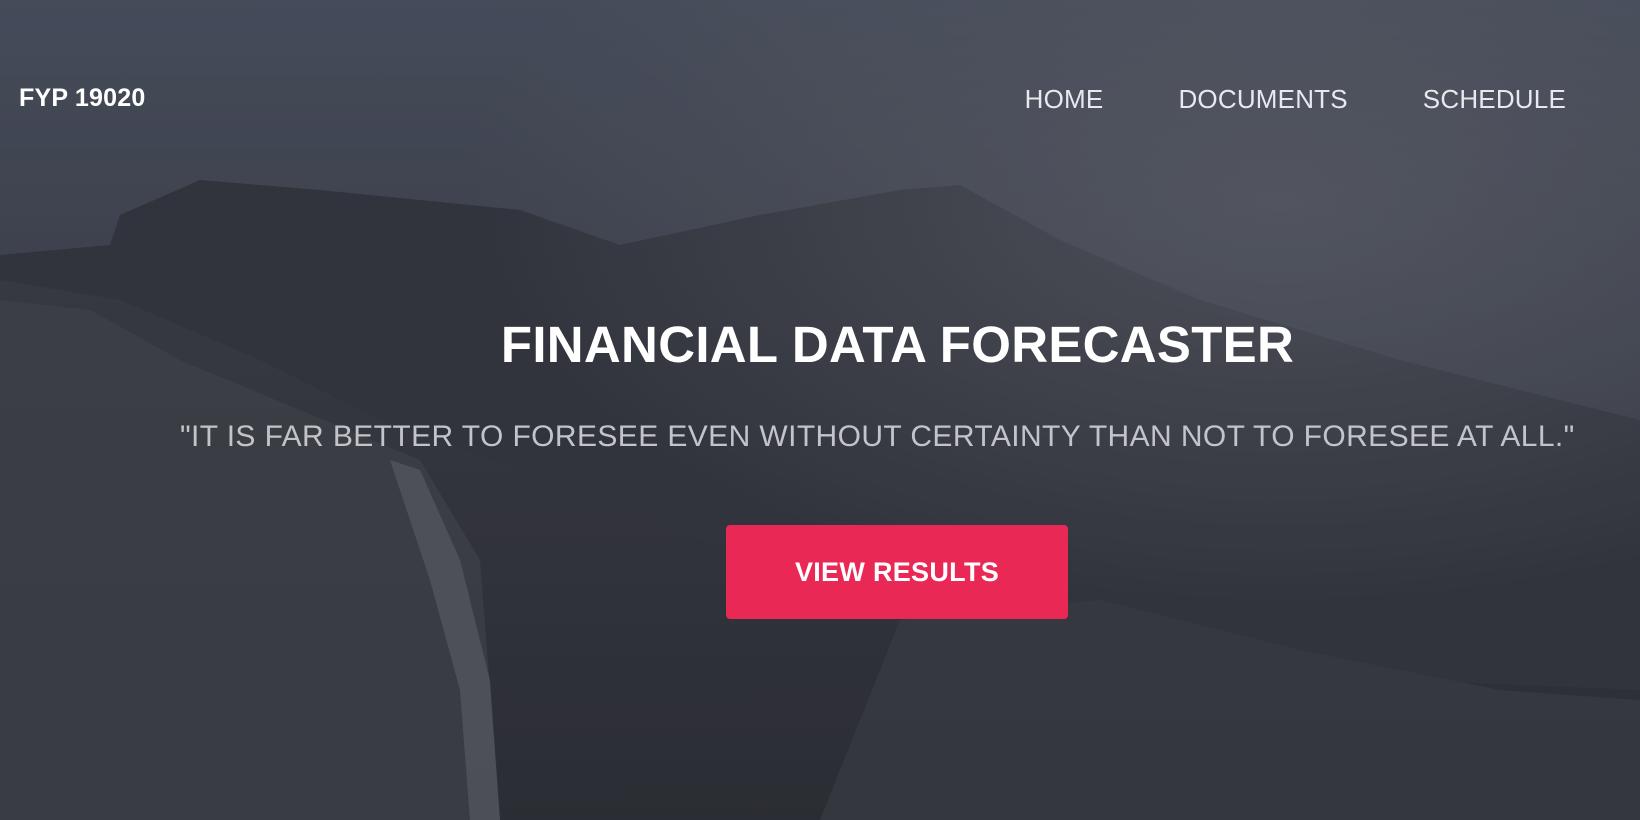 This screenshot has height=820, width=1640. Describe the element at coordinates (897, 572) in the screenshot. I see `view-results-button: VIEW RESULTS` at that location.